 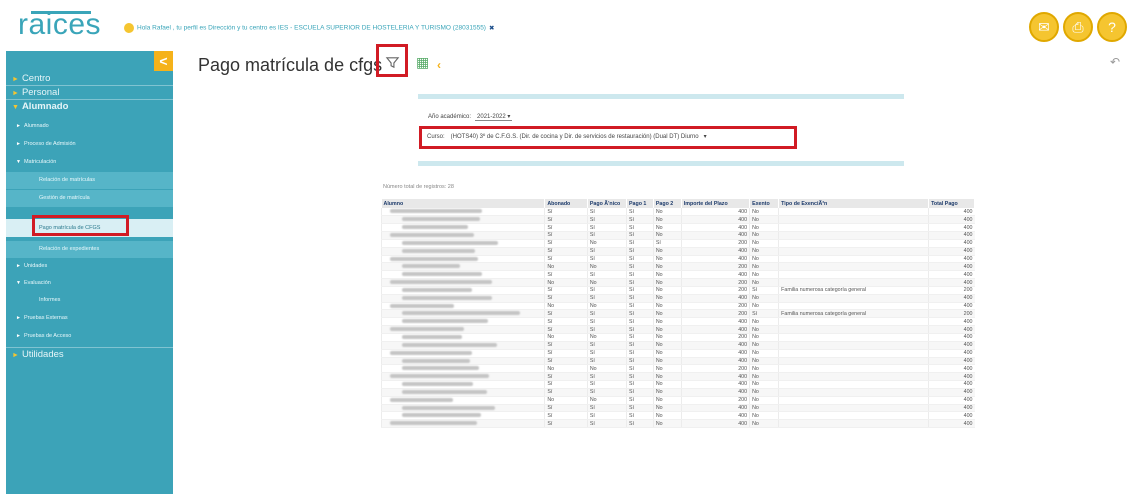 I want to click on sidebar-item-relacion-matriculas: Relación de matrículas, so click(x=89, y=180).